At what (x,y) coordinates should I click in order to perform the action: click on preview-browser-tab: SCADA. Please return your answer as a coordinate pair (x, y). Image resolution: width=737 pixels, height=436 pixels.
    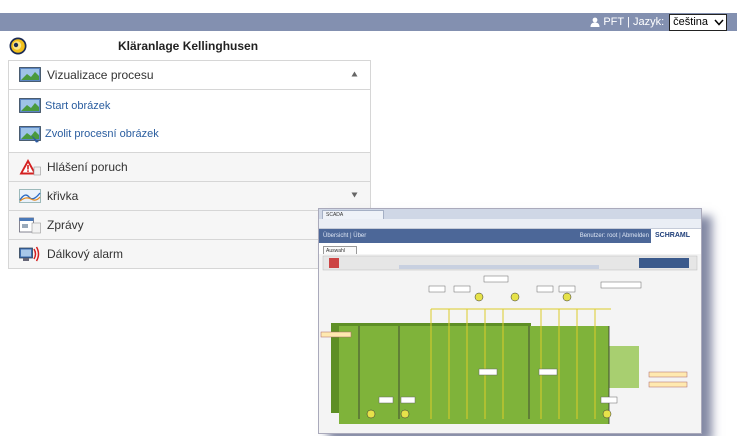
    Looking at the image, I should click on (353, 214).